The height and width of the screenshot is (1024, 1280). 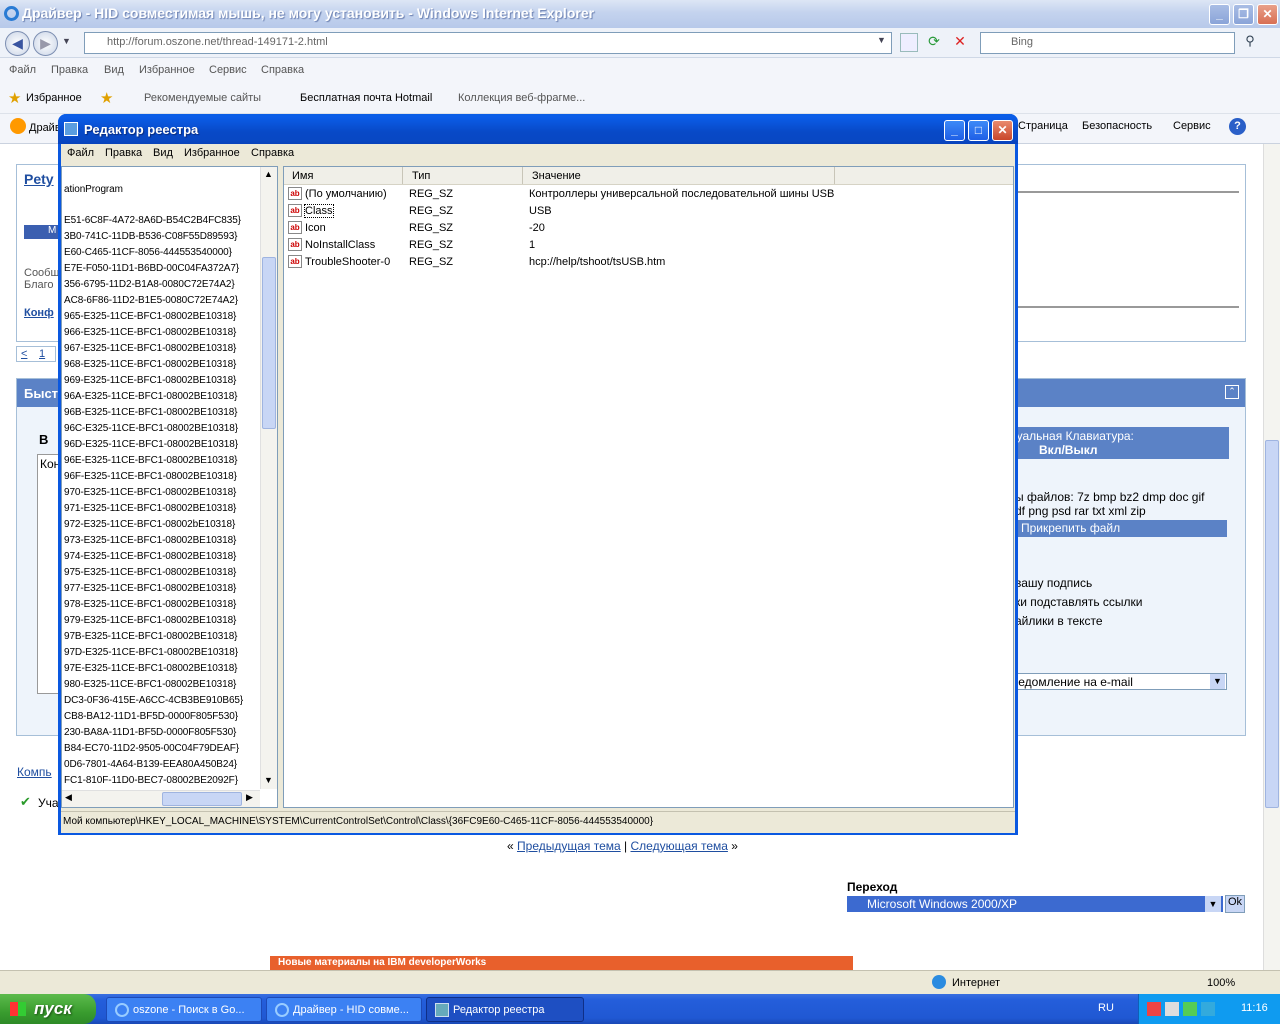 I want to click on option-links: ки подставлять ссылки, so click(x=1079, y=602).